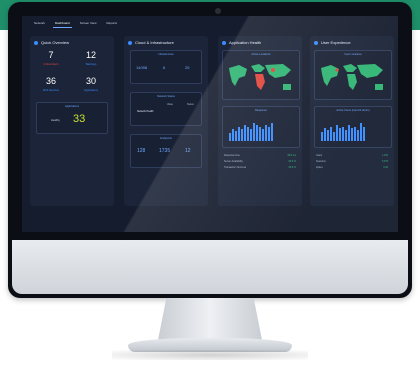 Image resolution: width=420 pixels, height=367 pixels. What do you see at coordinates (79, 119) in the screenshot?
I see `apps-value: 33` at bounding box center [79, 119].